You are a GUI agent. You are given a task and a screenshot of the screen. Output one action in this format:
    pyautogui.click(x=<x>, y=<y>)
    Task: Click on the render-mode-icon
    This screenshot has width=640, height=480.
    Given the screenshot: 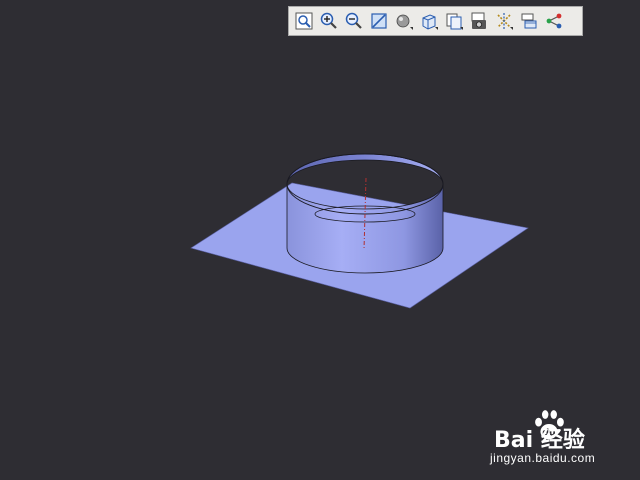 What is the action you would take?
    pyautogui.click(x=404, y=22)
    